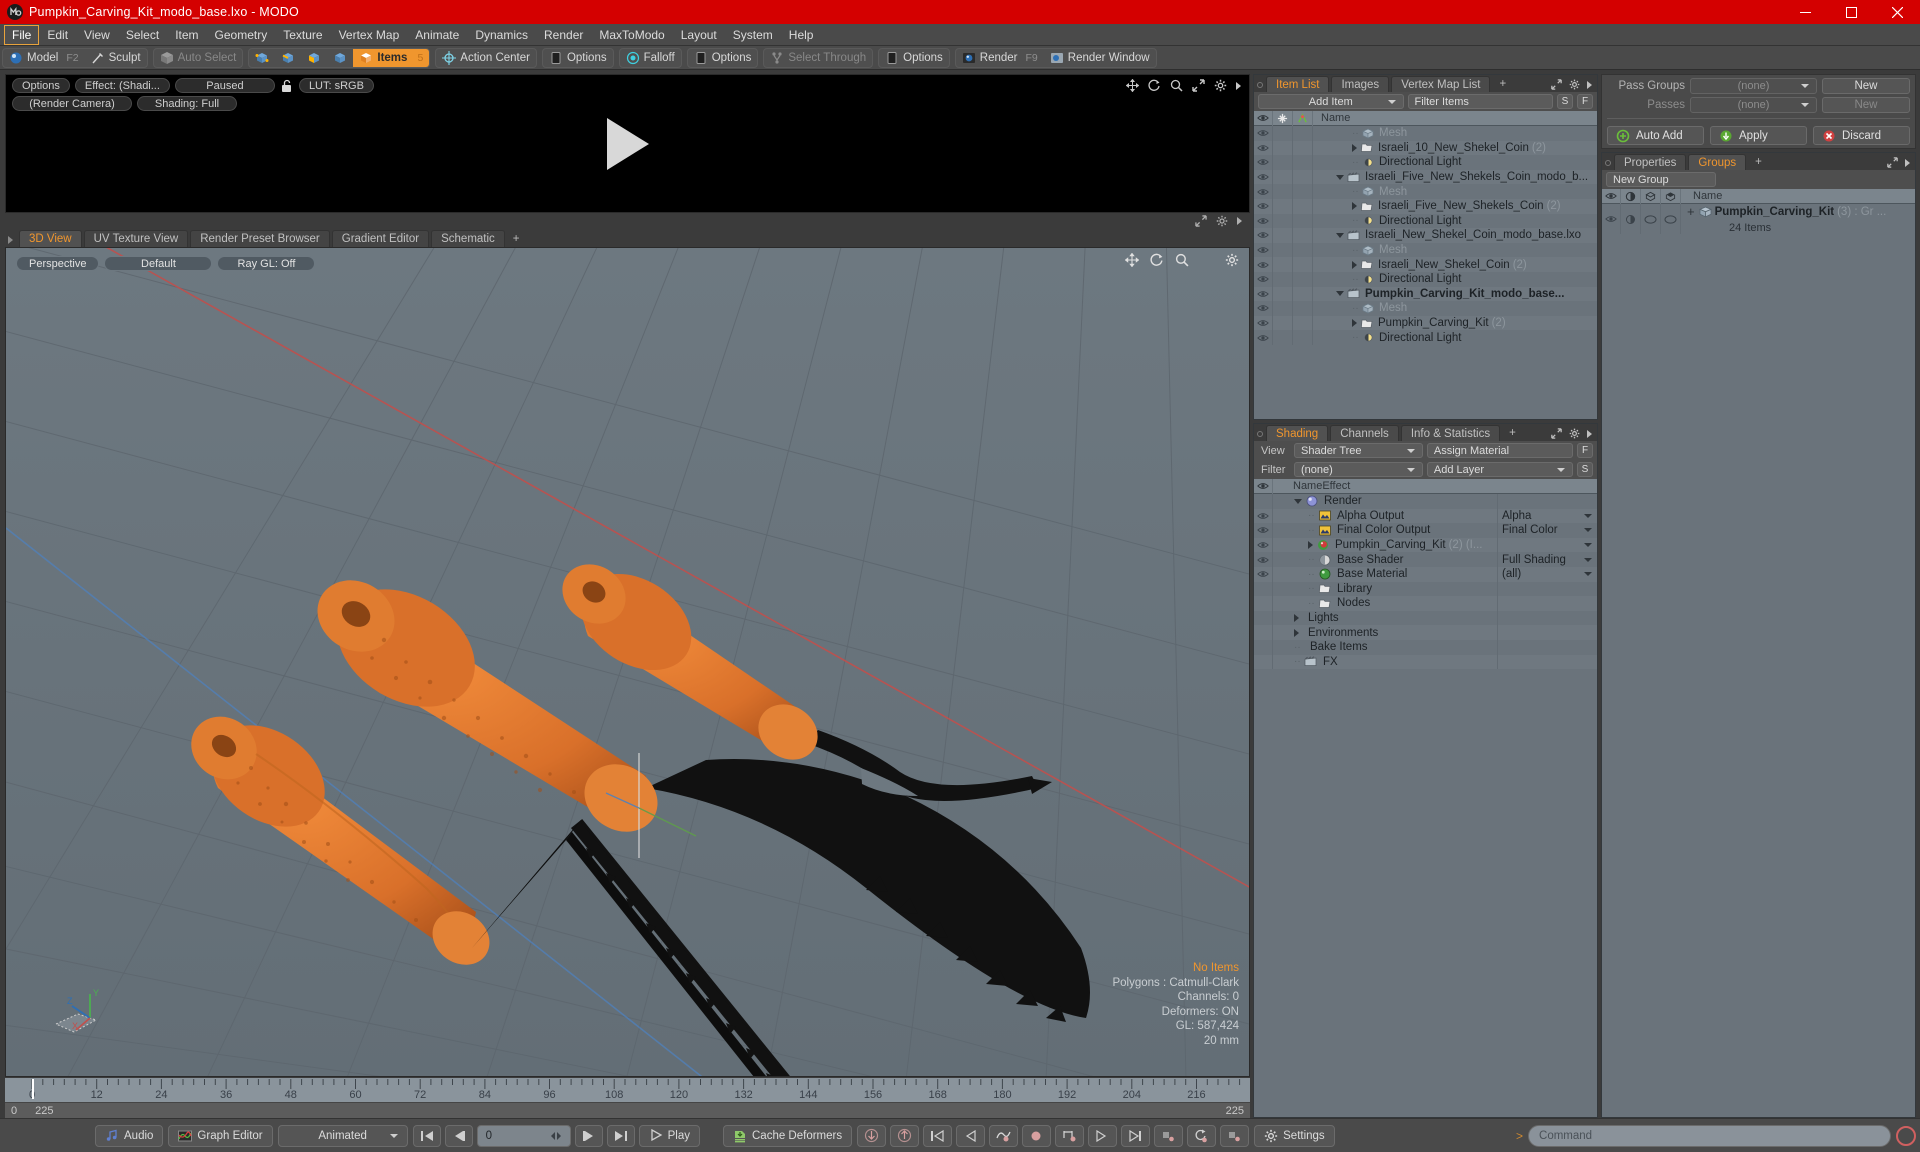 The height and width of the screenshot is (1152, 1920). Describe the element at coordinates (1651, 219) in the screenshot. I see `groups-wire-toggle` at that location.